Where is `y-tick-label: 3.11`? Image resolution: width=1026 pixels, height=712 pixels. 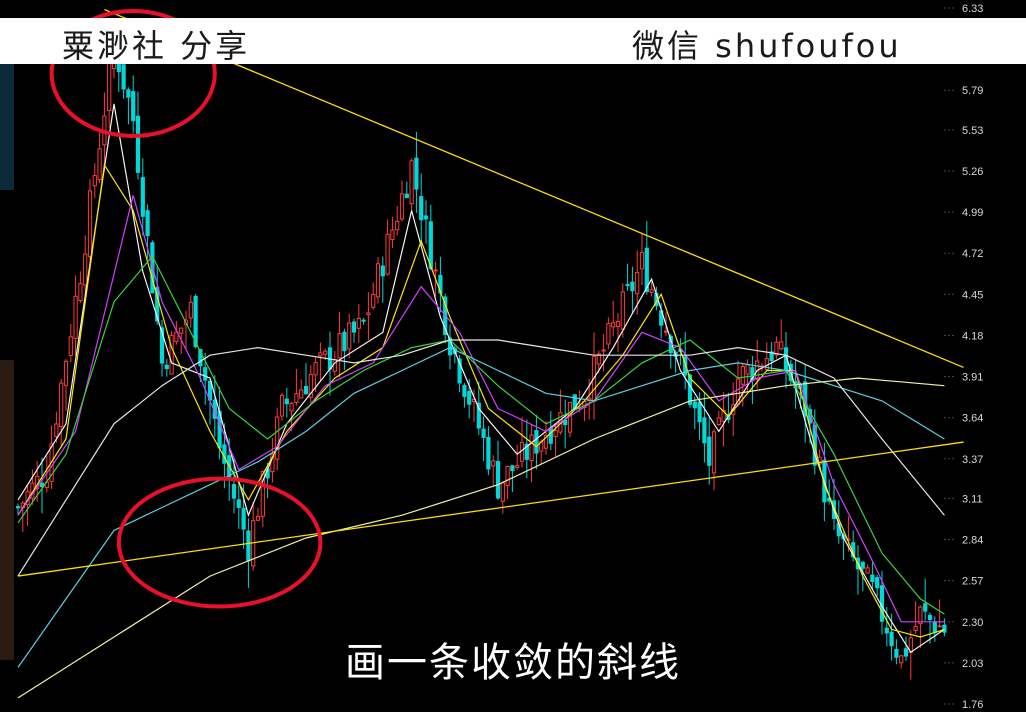 y-tick-label: 3.11 is located at coordinates (972, 499).